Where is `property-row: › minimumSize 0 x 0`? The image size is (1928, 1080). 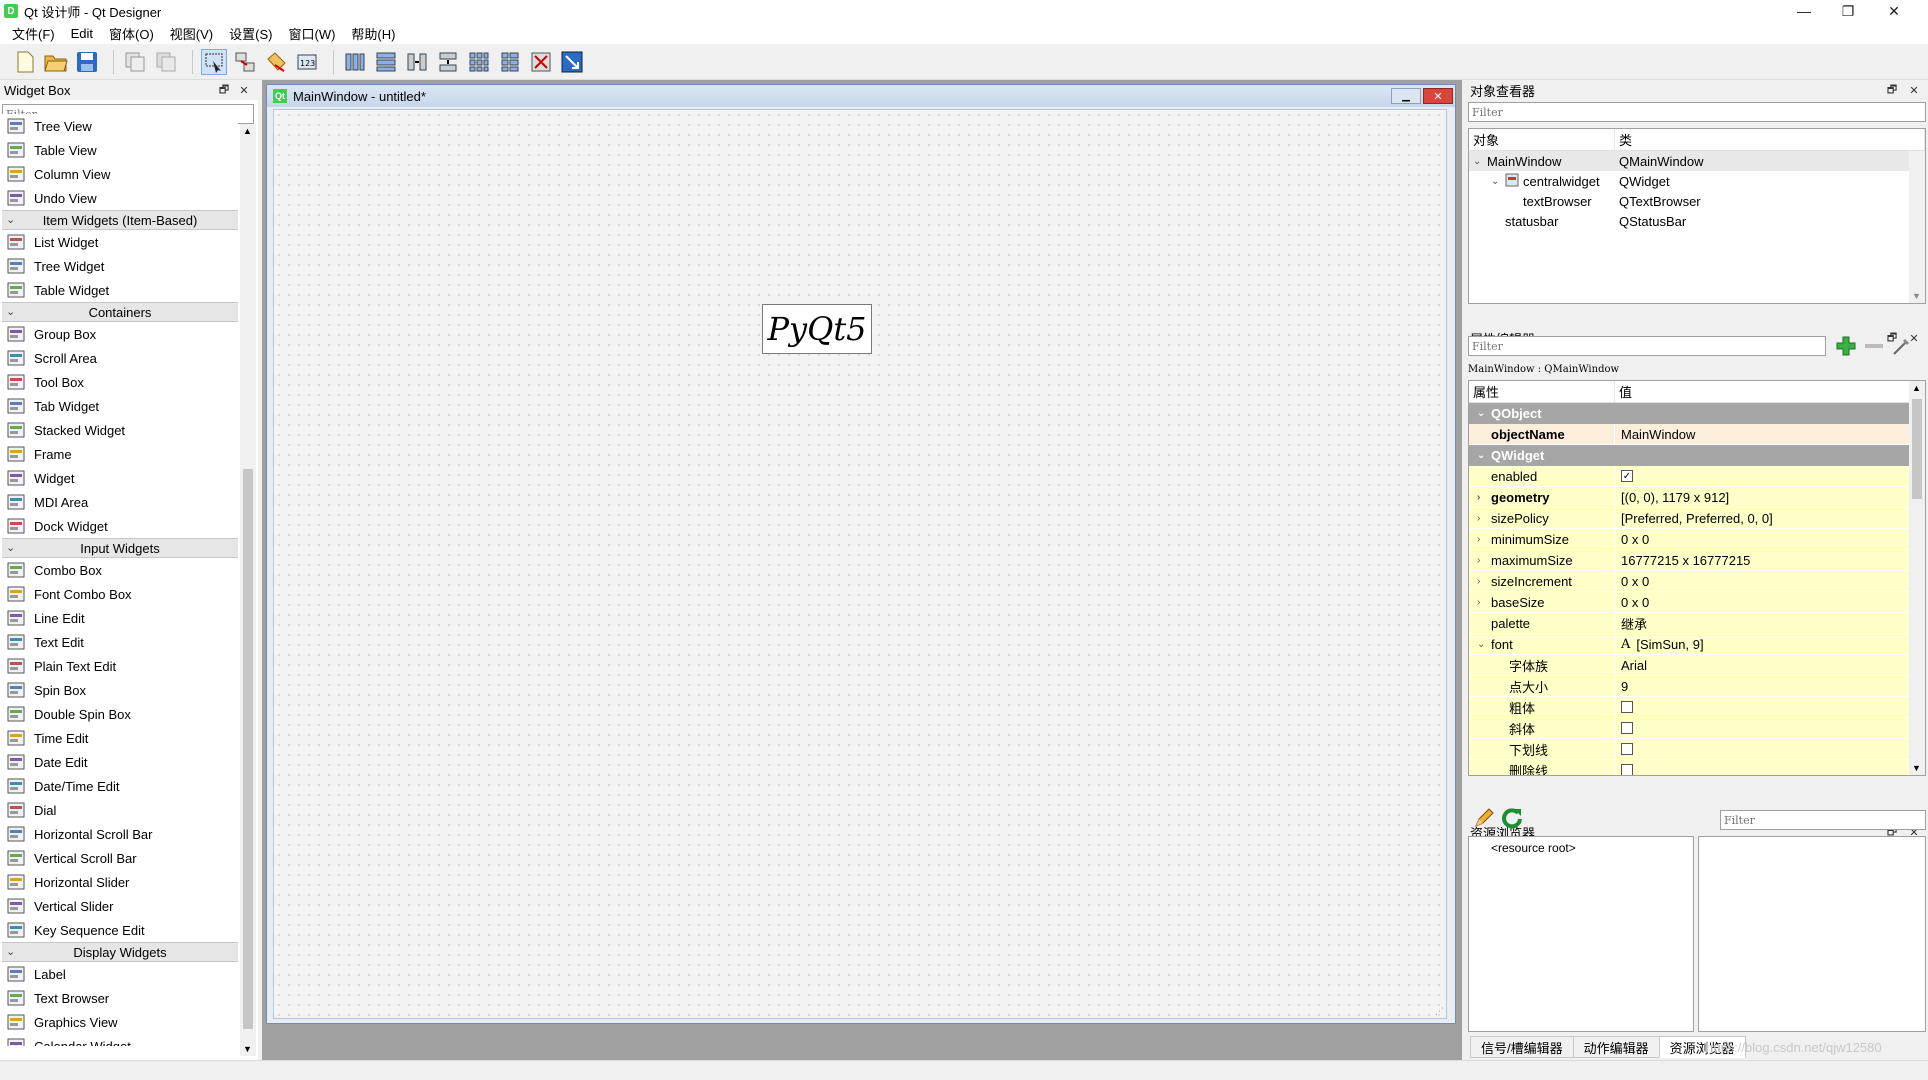
property-row: › minimumSize 0 x 0 is located at coordinates (1689, 539).